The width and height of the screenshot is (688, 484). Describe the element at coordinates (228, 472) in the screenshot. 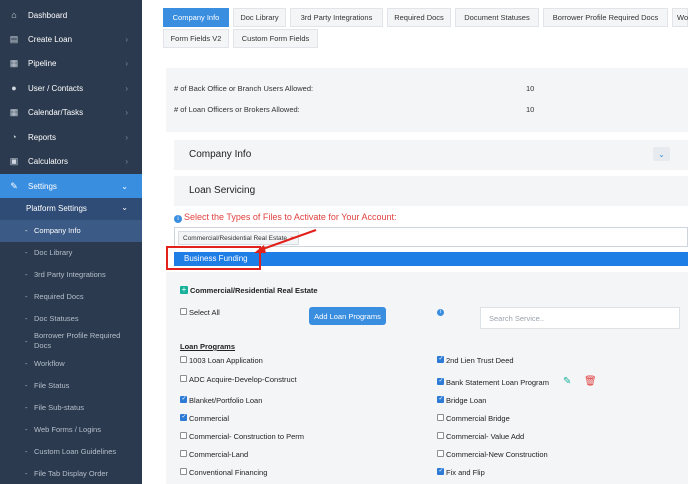

I see `program-label: Conventional Financing` at that location.